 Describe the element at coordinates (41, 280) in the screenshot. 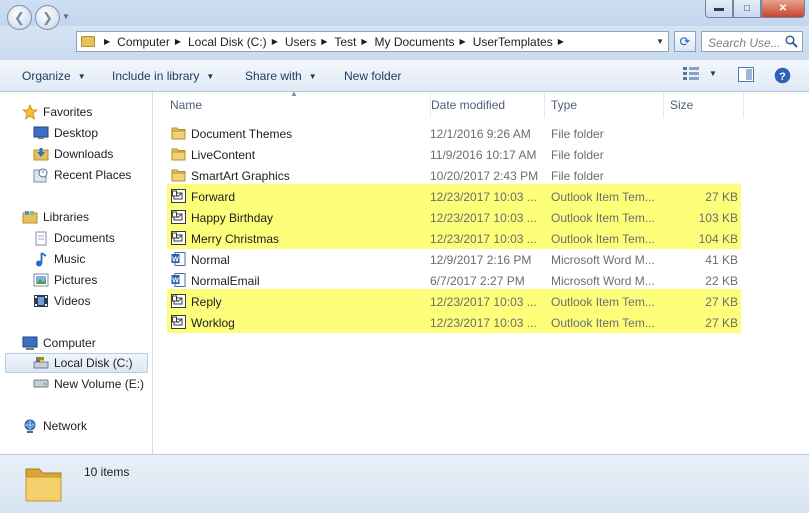

I see `pictures-icon` at that location.